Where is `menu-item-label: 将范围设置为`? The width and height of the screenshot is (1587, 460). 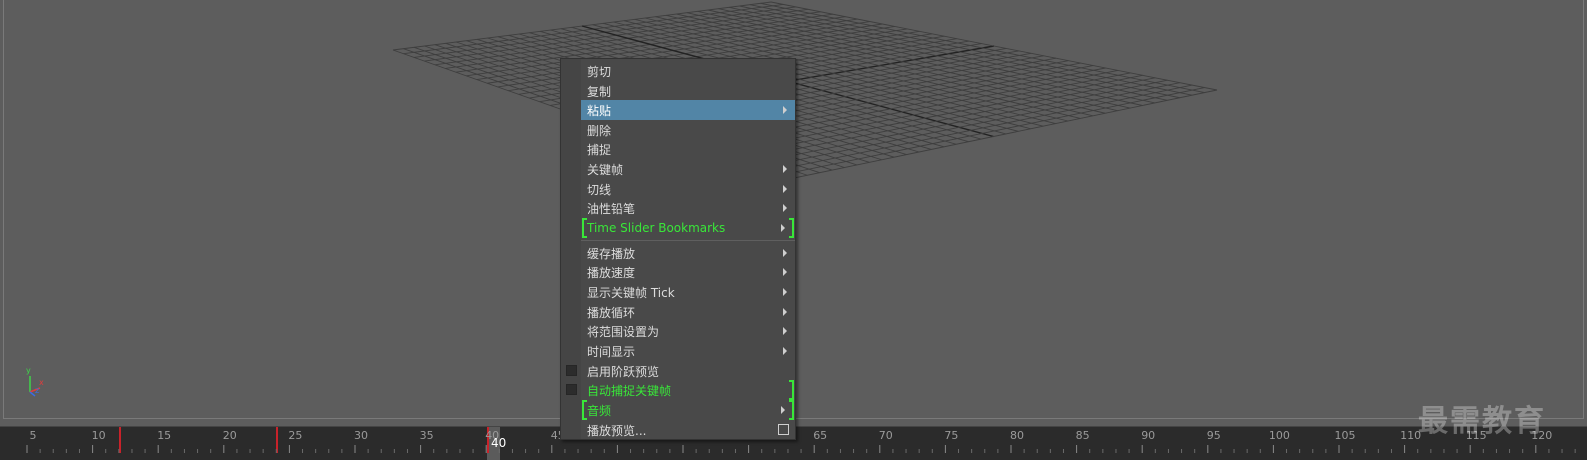 menu-item-label: 将范围设置为 is located at coordinates (623, 331).